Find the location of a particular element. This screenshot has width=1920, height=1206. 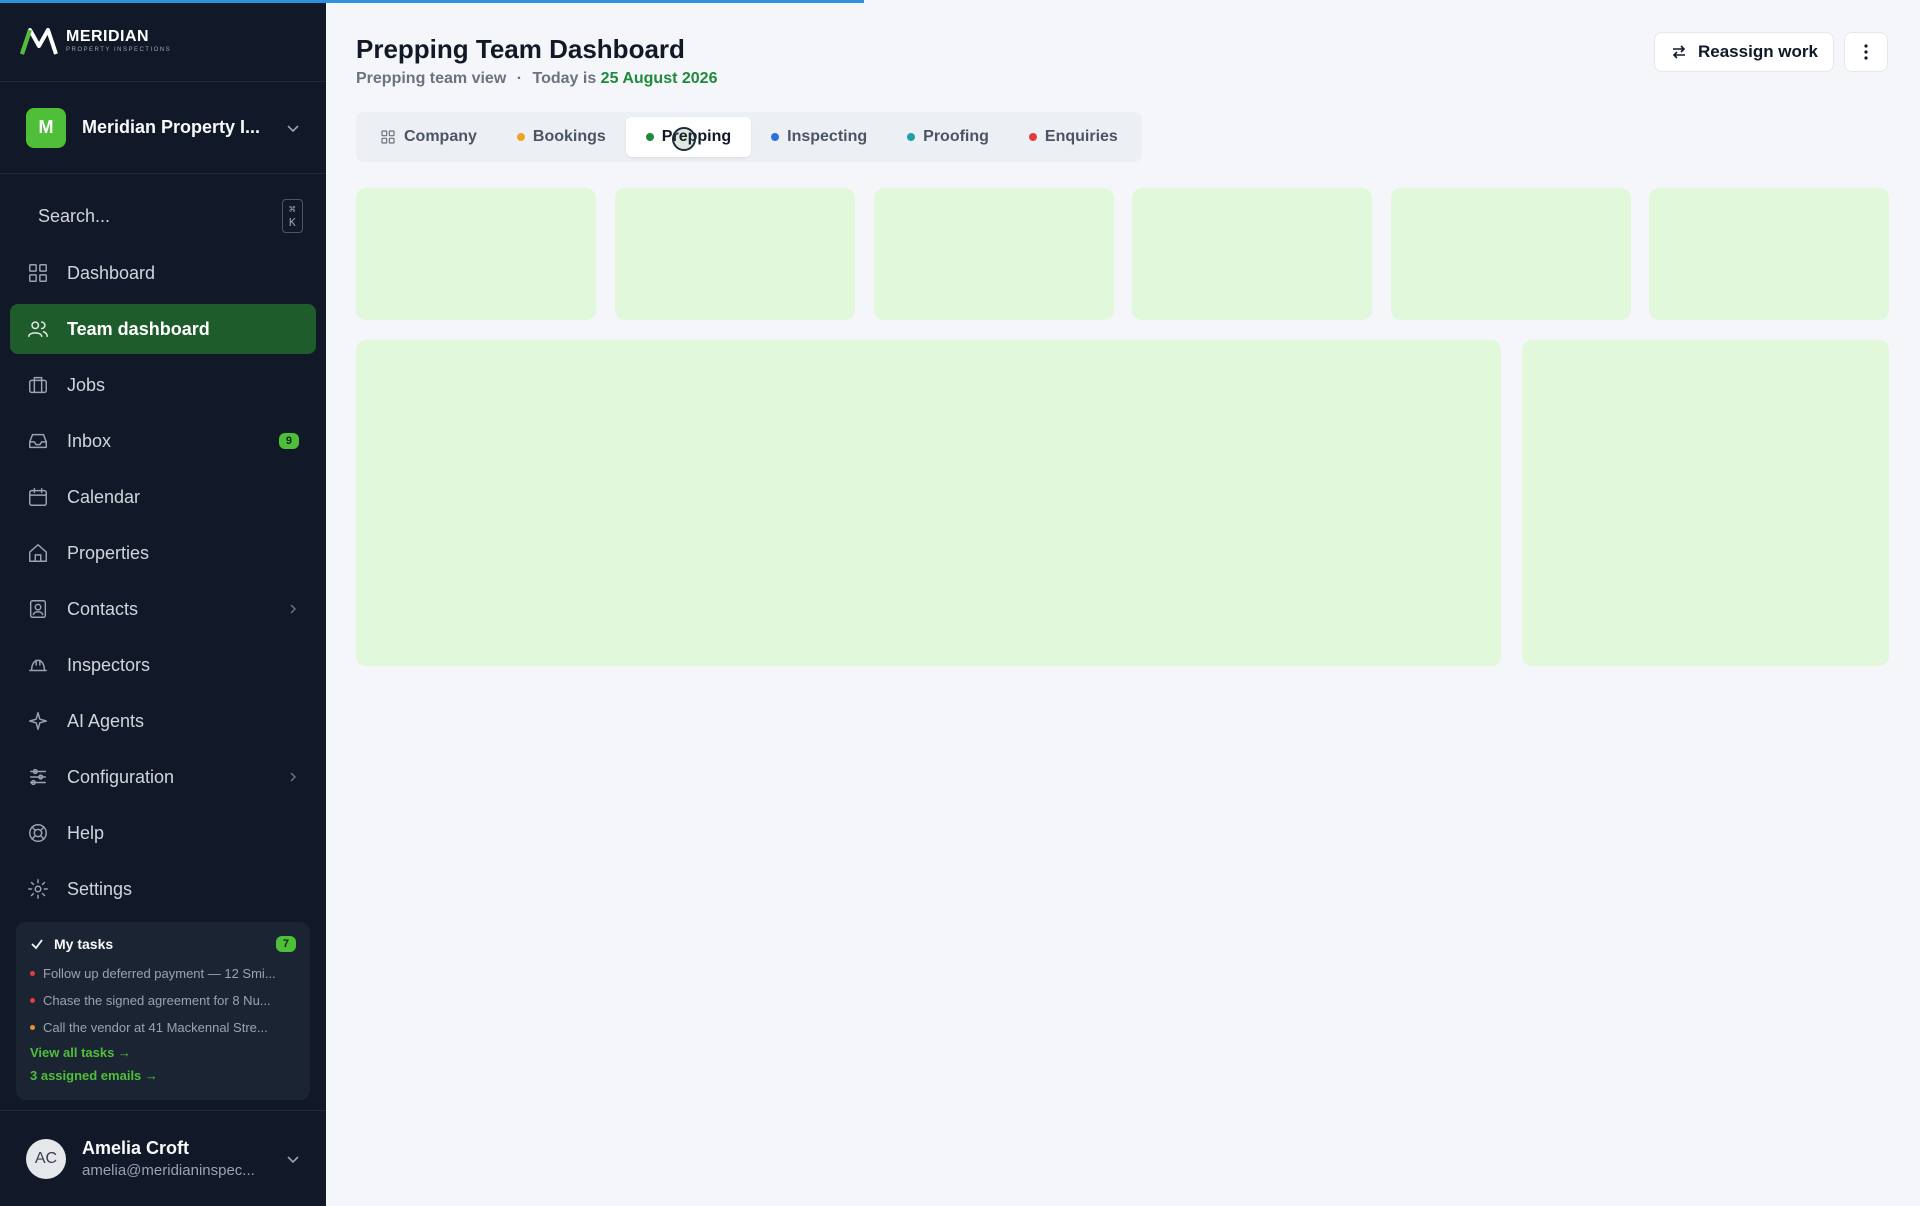

sidebar-item-inbox: Inbox 9 is located at coordinates (163, 441).